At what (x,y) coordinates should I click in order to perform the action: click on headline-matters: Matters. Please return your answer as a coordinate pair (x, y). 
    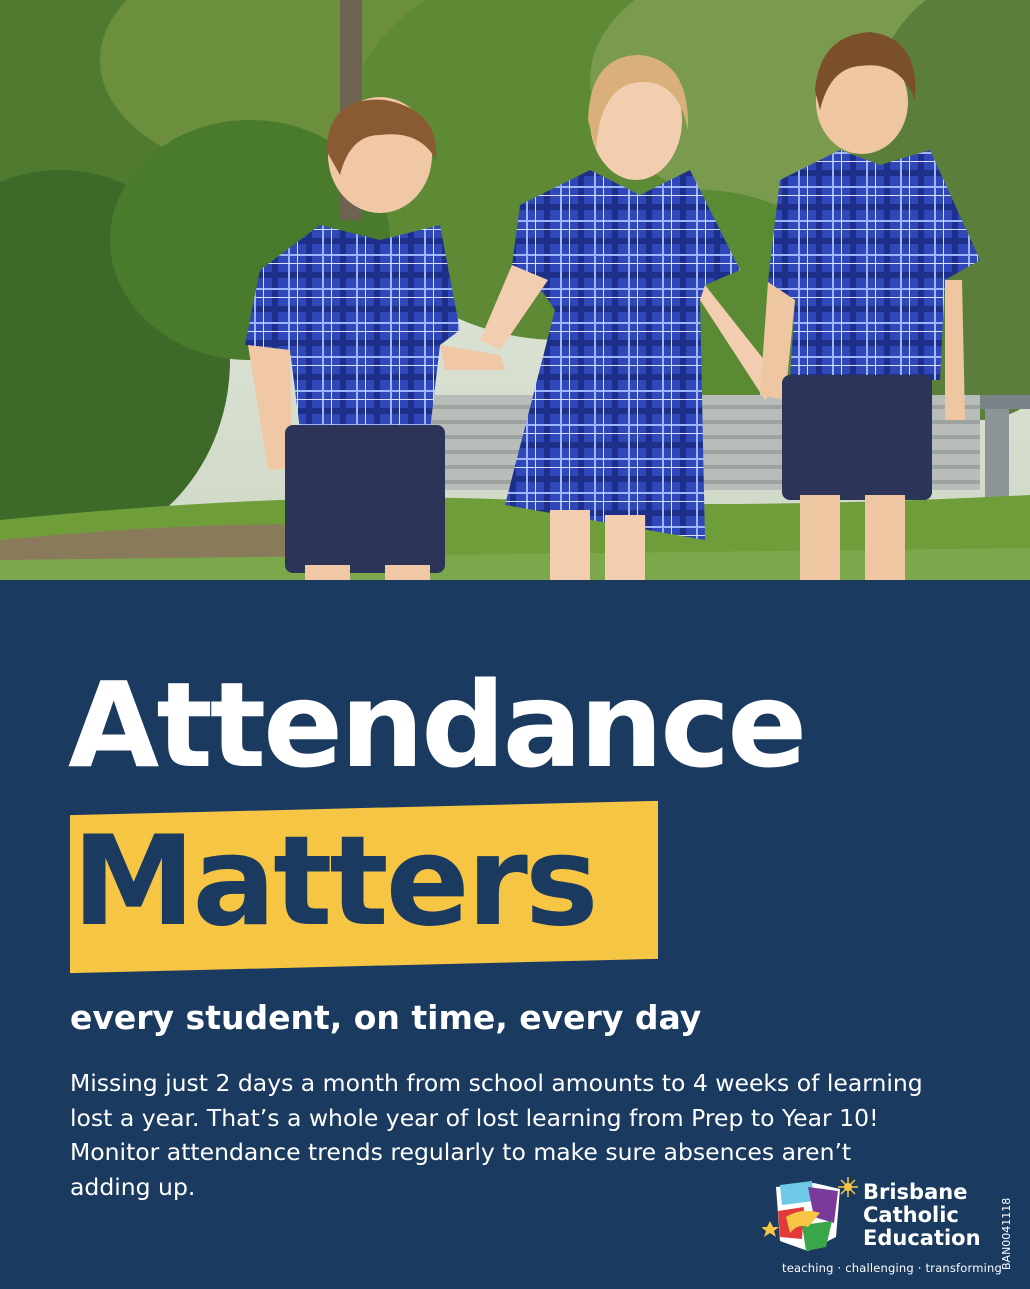
    Looking at the image, I should click on (335, 882).